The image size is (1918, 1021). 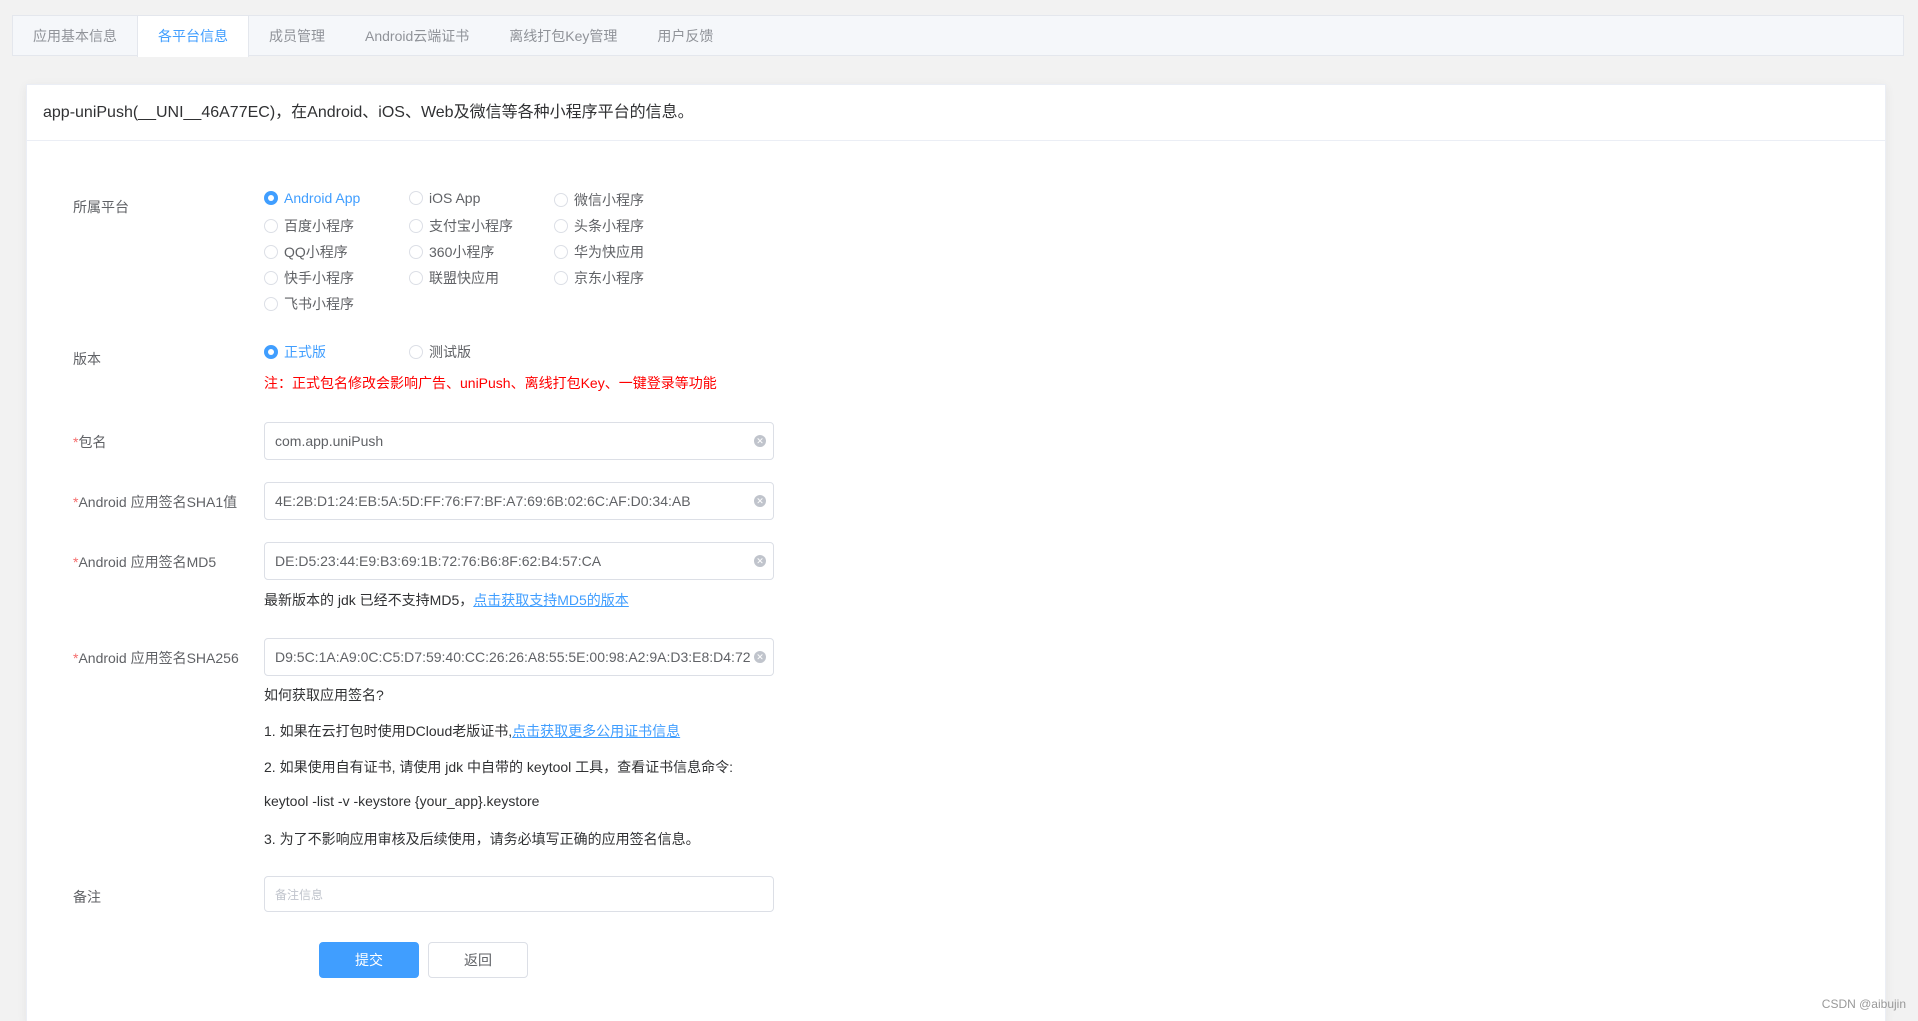 What do you see at coordinates (519, 894) in the screenshot?
I see `remark-input: 备注信息` at bounding box center [519, 894].